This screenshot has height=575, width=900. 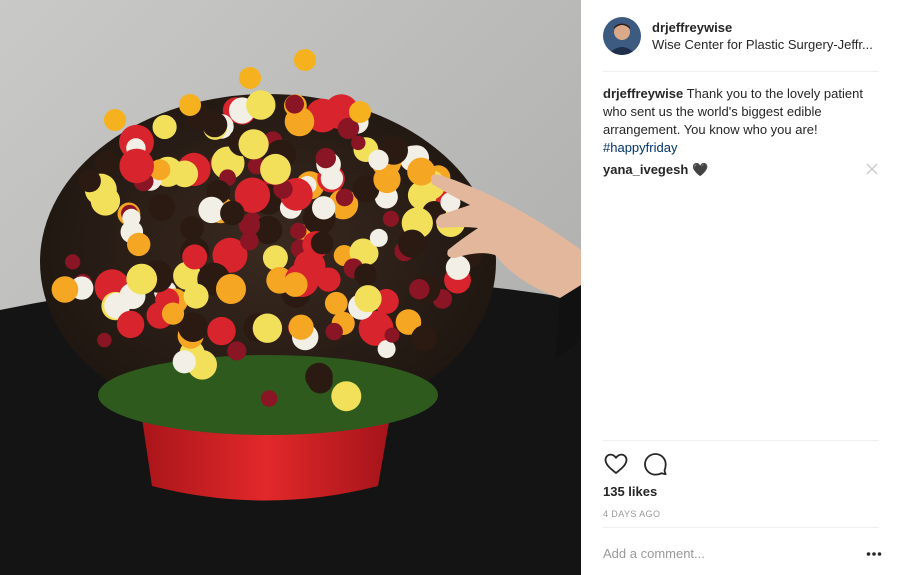 What do you see at coordinates (616, 464) in the screenshot?
I see `heart-icon` at bounding box center [616, 464].